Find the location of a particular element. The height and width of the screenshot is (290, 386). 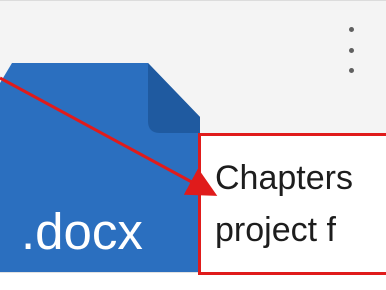

annotation-text: Chapters project f is located at coordinates (284, 204).